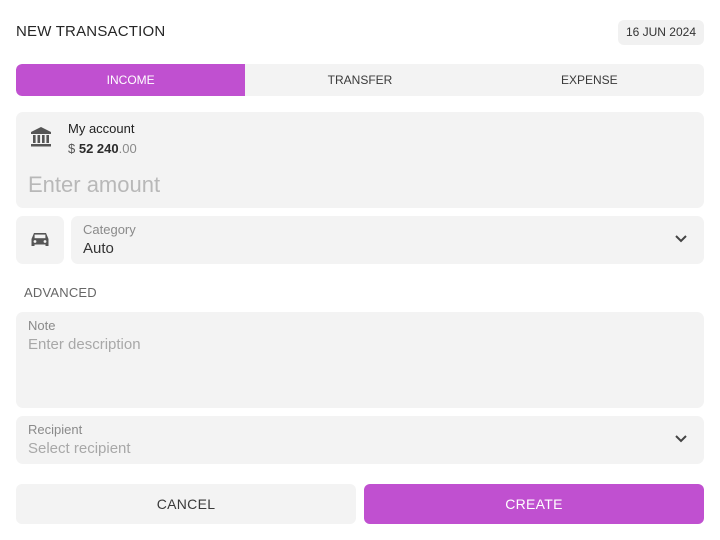 The image size is (720, 540). What do you see at coordinates (41, 137) in the screenshot?
I see `bank-icon` at bounding box center [41, 137].